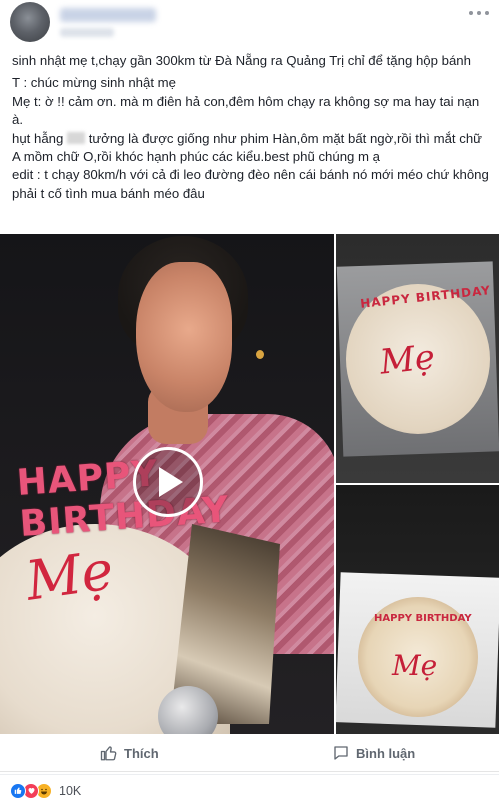 The image size is (499, 806). Describe the element at coordinates (108, 15) in the screenshot. I see `author-name-blurred` at that location.